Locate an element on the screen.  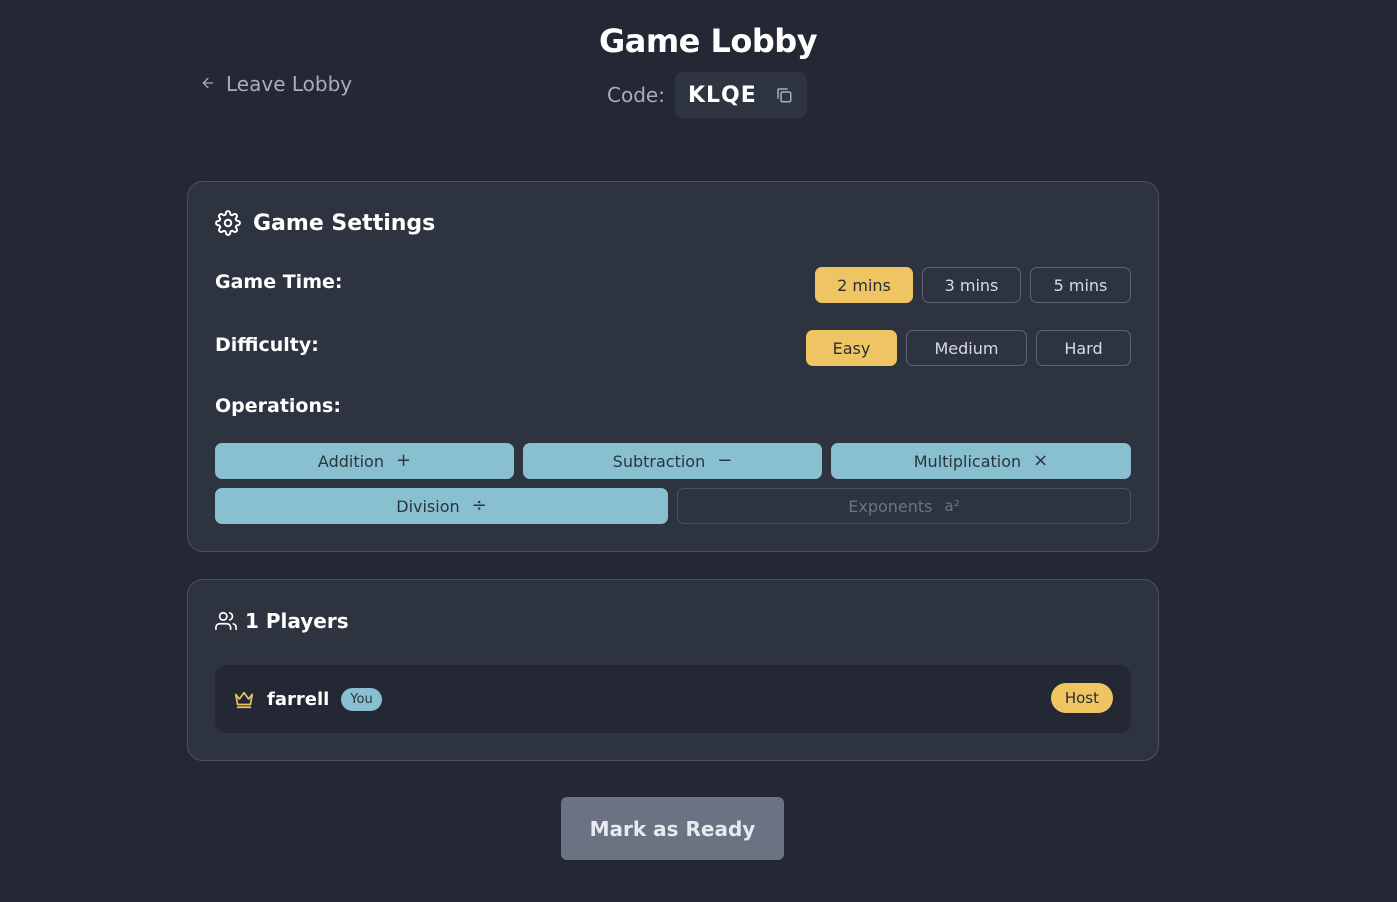
op-multiplication: Multiplication × is located at coordinates (981, 461).